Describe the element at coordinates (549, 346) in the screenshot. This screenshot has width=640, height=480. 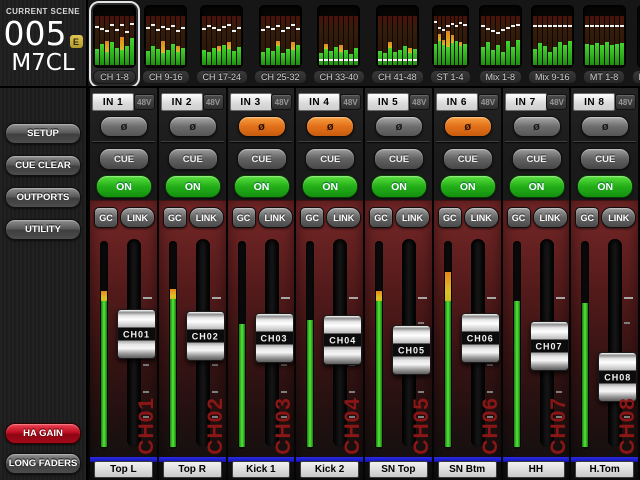
I see `fader-handle: CH07` at that location.